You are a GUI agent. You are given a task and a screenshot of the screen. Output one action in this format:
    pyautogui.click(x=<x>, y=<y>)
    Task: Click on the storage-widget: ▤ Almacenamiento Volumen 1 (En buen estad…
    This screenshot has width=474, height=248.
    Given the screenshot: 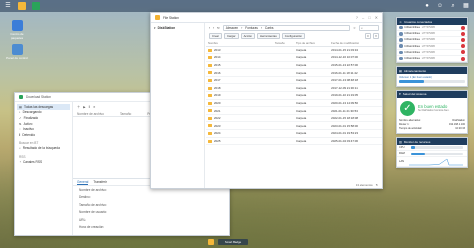 What is the action you would take?
    pyautogui.click(x=432, y=76)
    